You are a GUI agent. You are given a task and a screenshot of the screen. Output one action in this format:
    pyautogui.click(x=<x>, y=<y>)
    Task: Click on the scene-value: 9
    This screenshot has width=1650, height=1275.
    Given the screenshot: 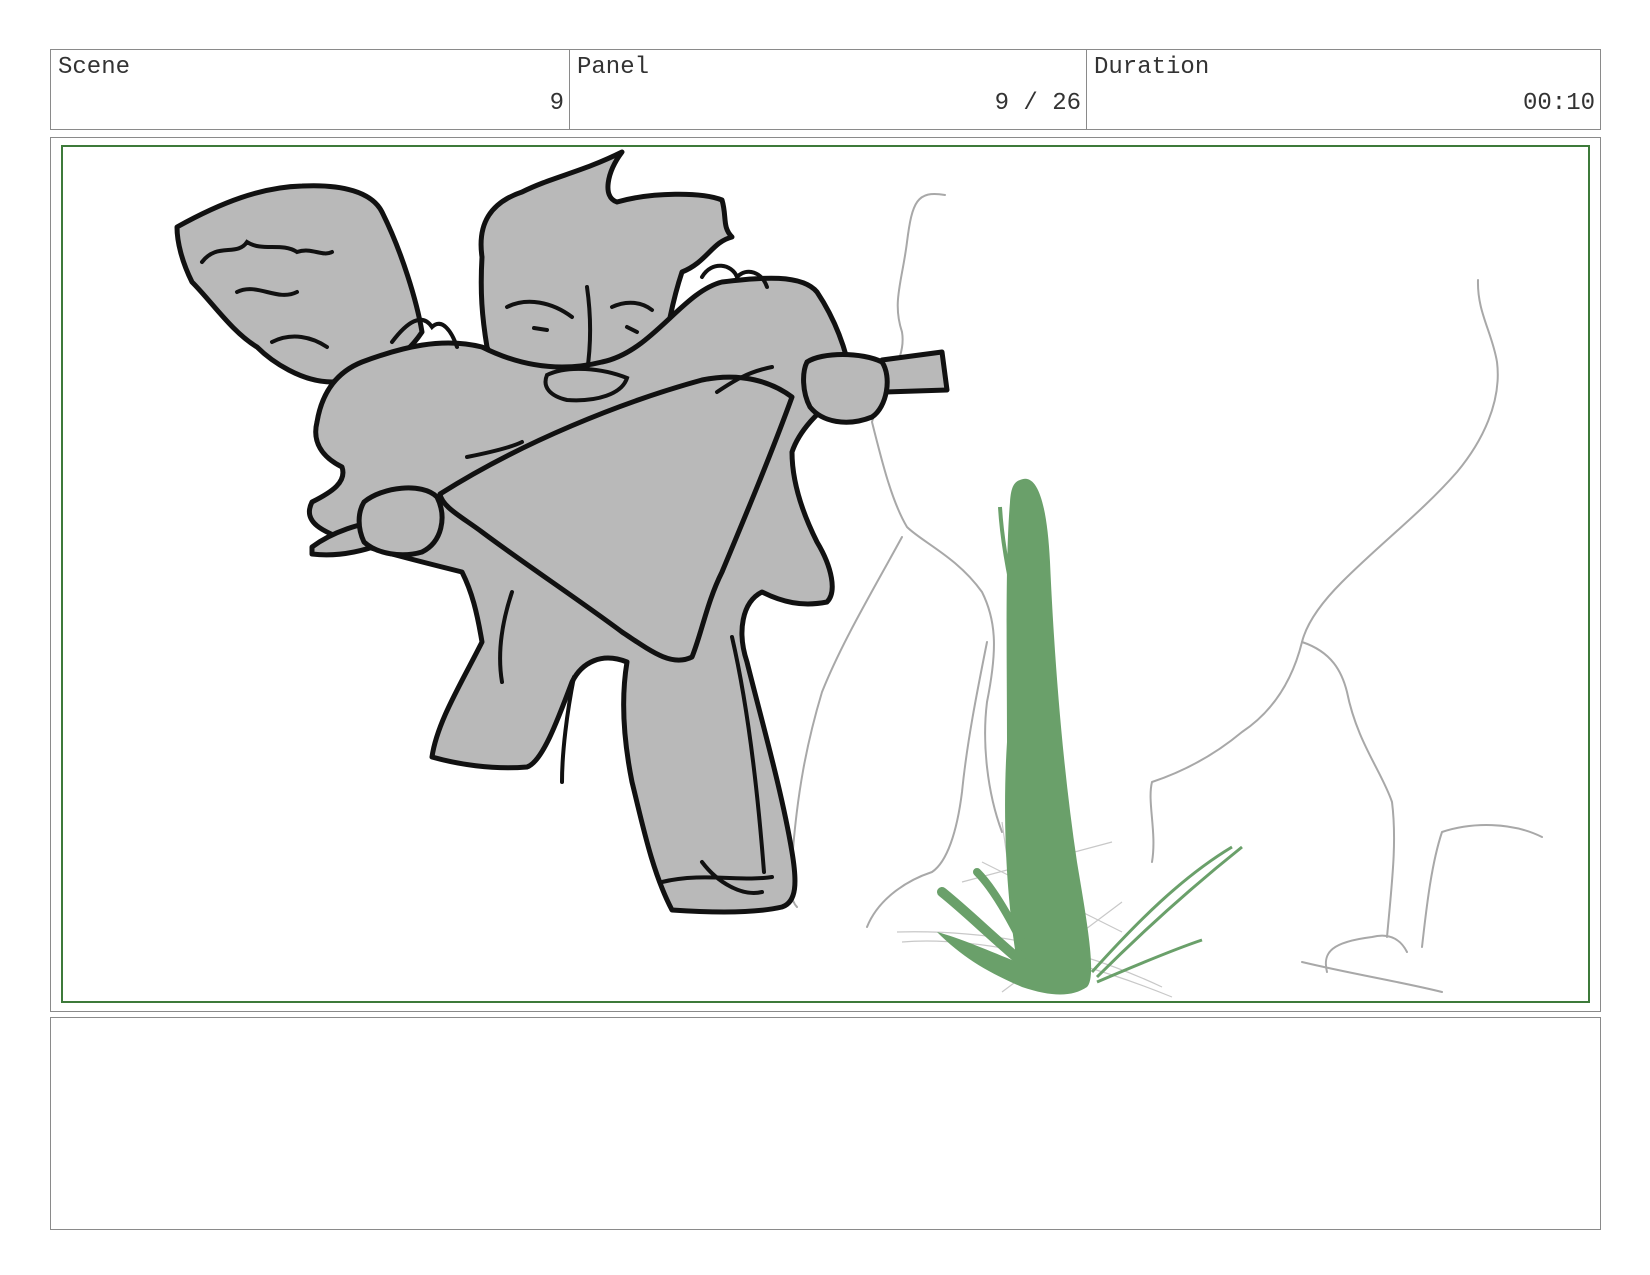 What is the action you would take?
    pyautogui.click(x=556, y=103)
    